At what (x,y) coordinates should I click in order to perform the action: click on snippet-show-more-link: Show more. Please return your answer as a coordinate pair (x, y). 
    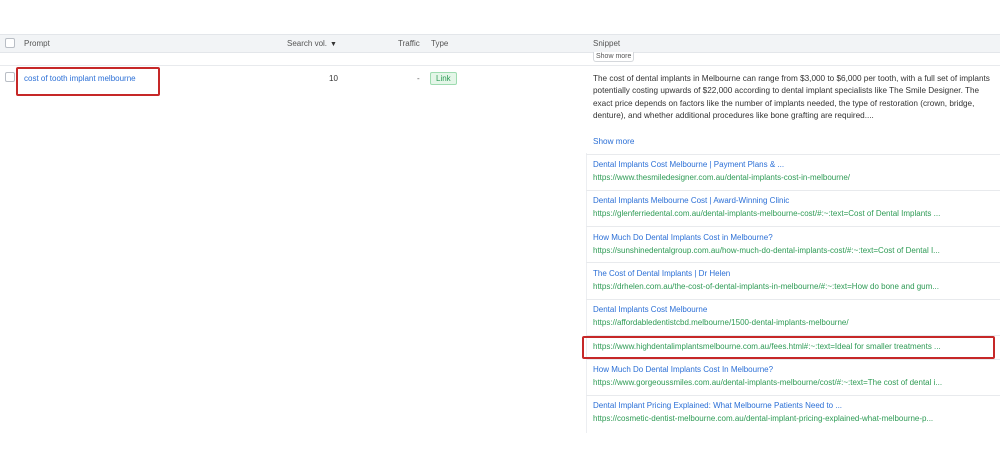
    Looking at the image, I should click on (613, 141).